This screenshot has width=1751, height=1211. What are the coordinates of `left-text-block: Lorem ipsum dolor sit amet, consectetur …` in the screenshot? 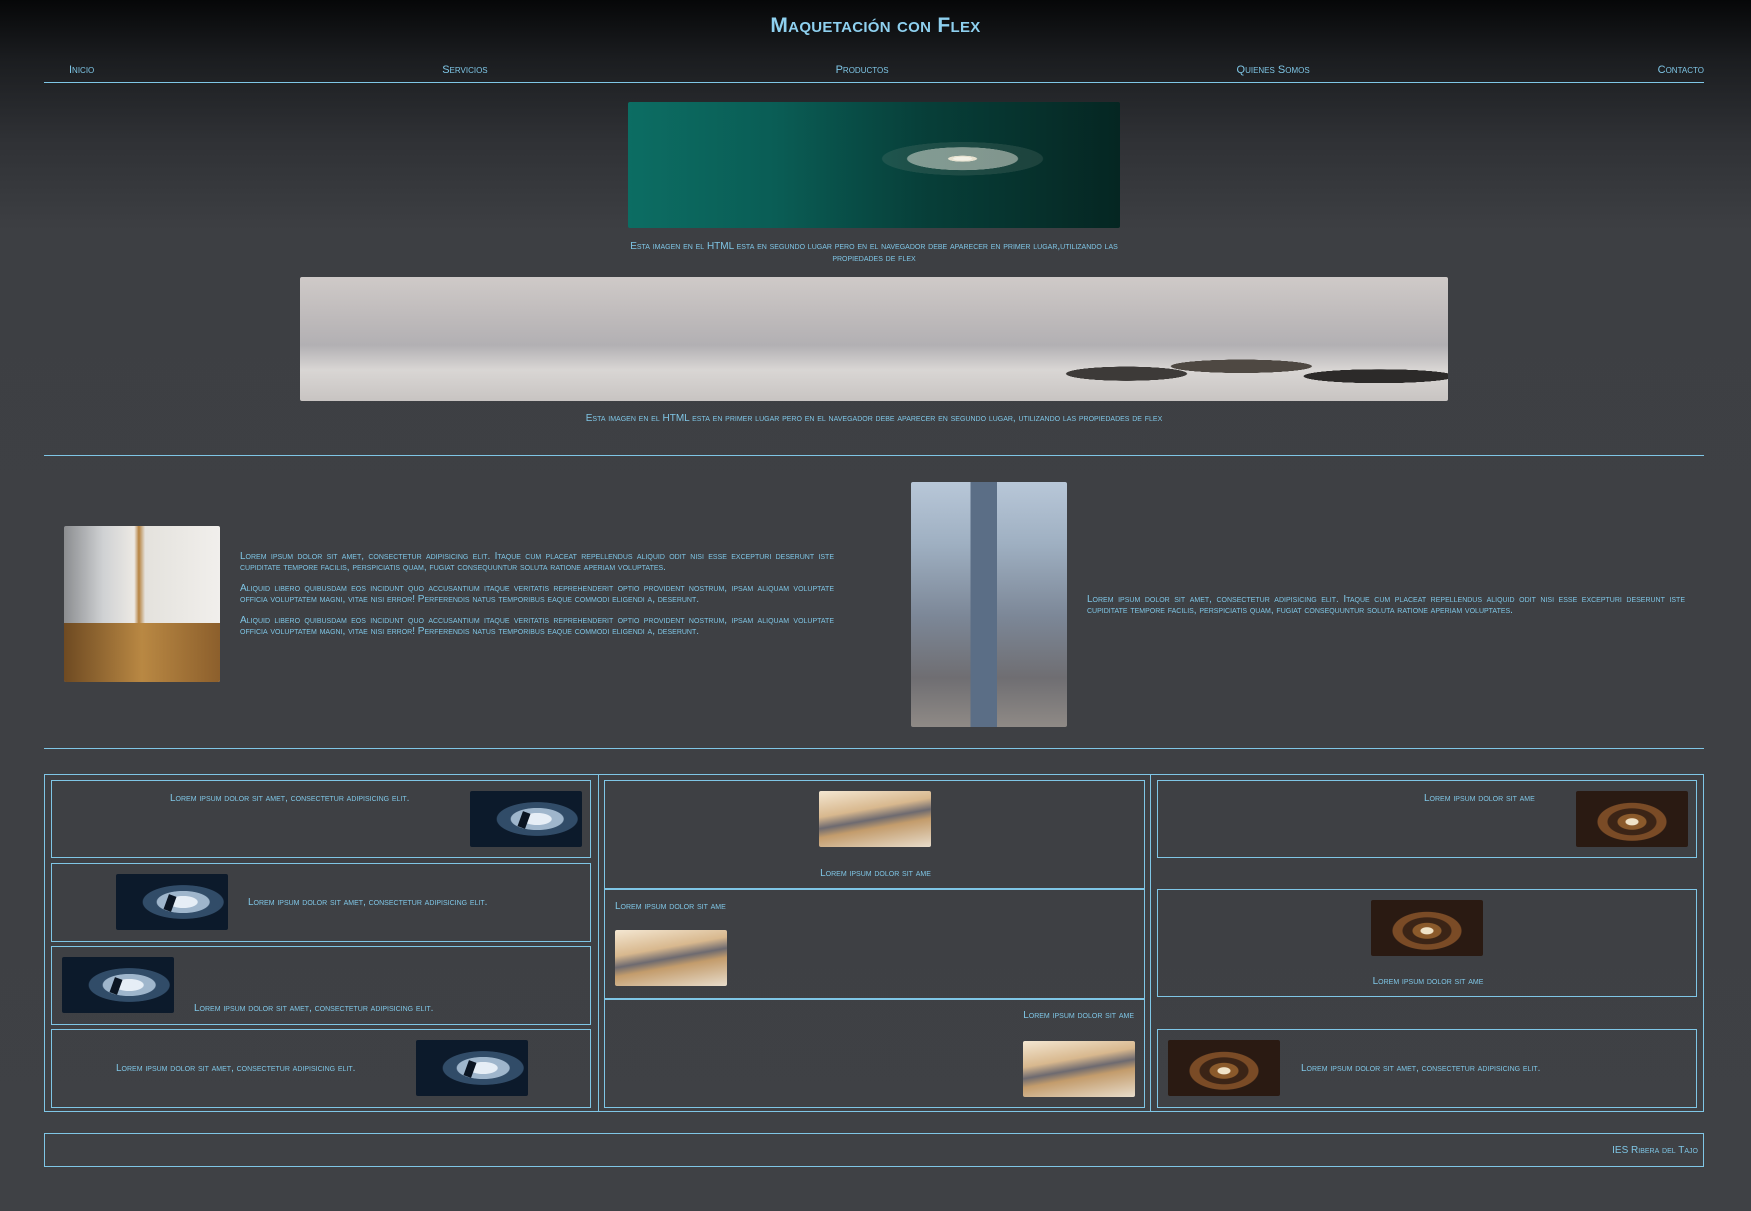 It's located at (537, 599).